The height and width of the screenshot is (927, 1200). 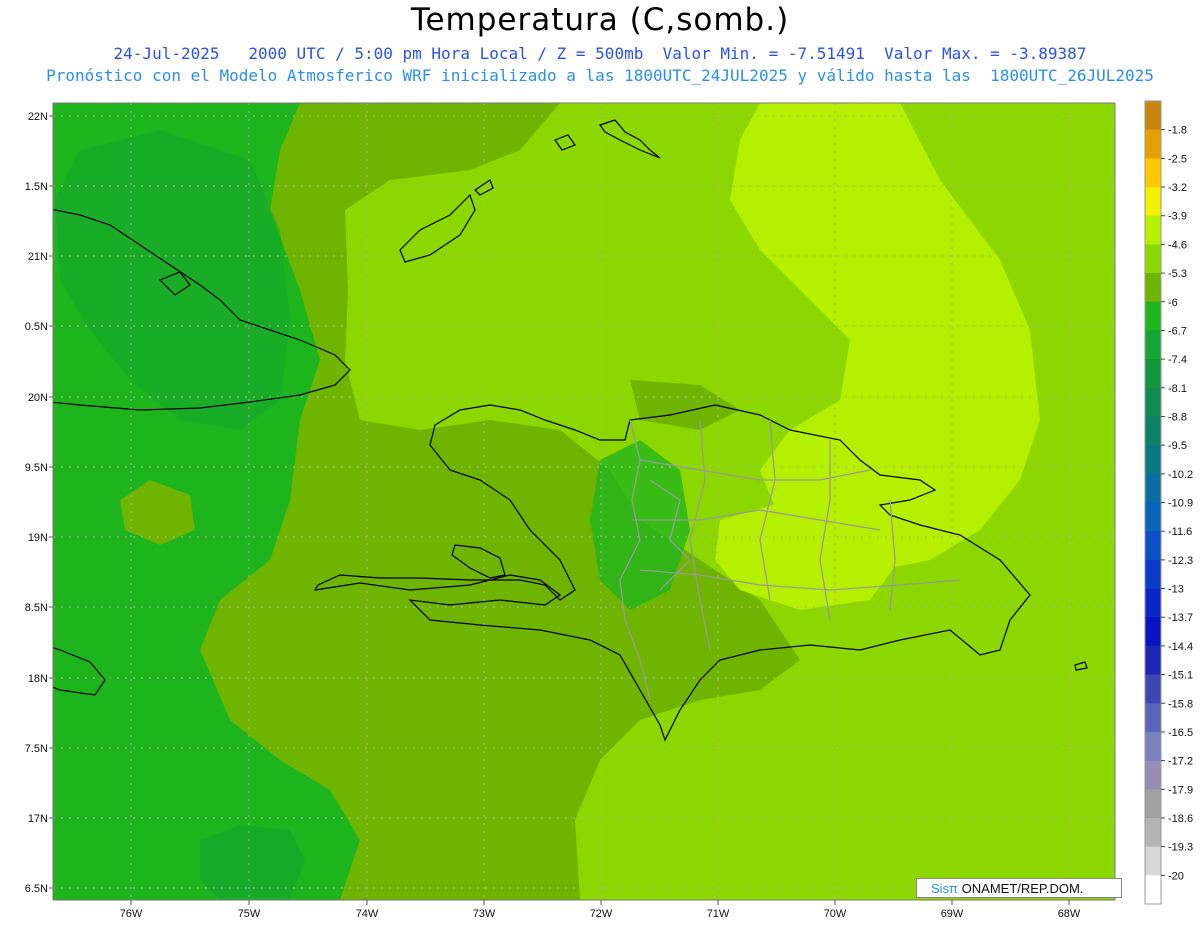 I want to click on colorbar-label: -13, so click(x=1176, y=590).